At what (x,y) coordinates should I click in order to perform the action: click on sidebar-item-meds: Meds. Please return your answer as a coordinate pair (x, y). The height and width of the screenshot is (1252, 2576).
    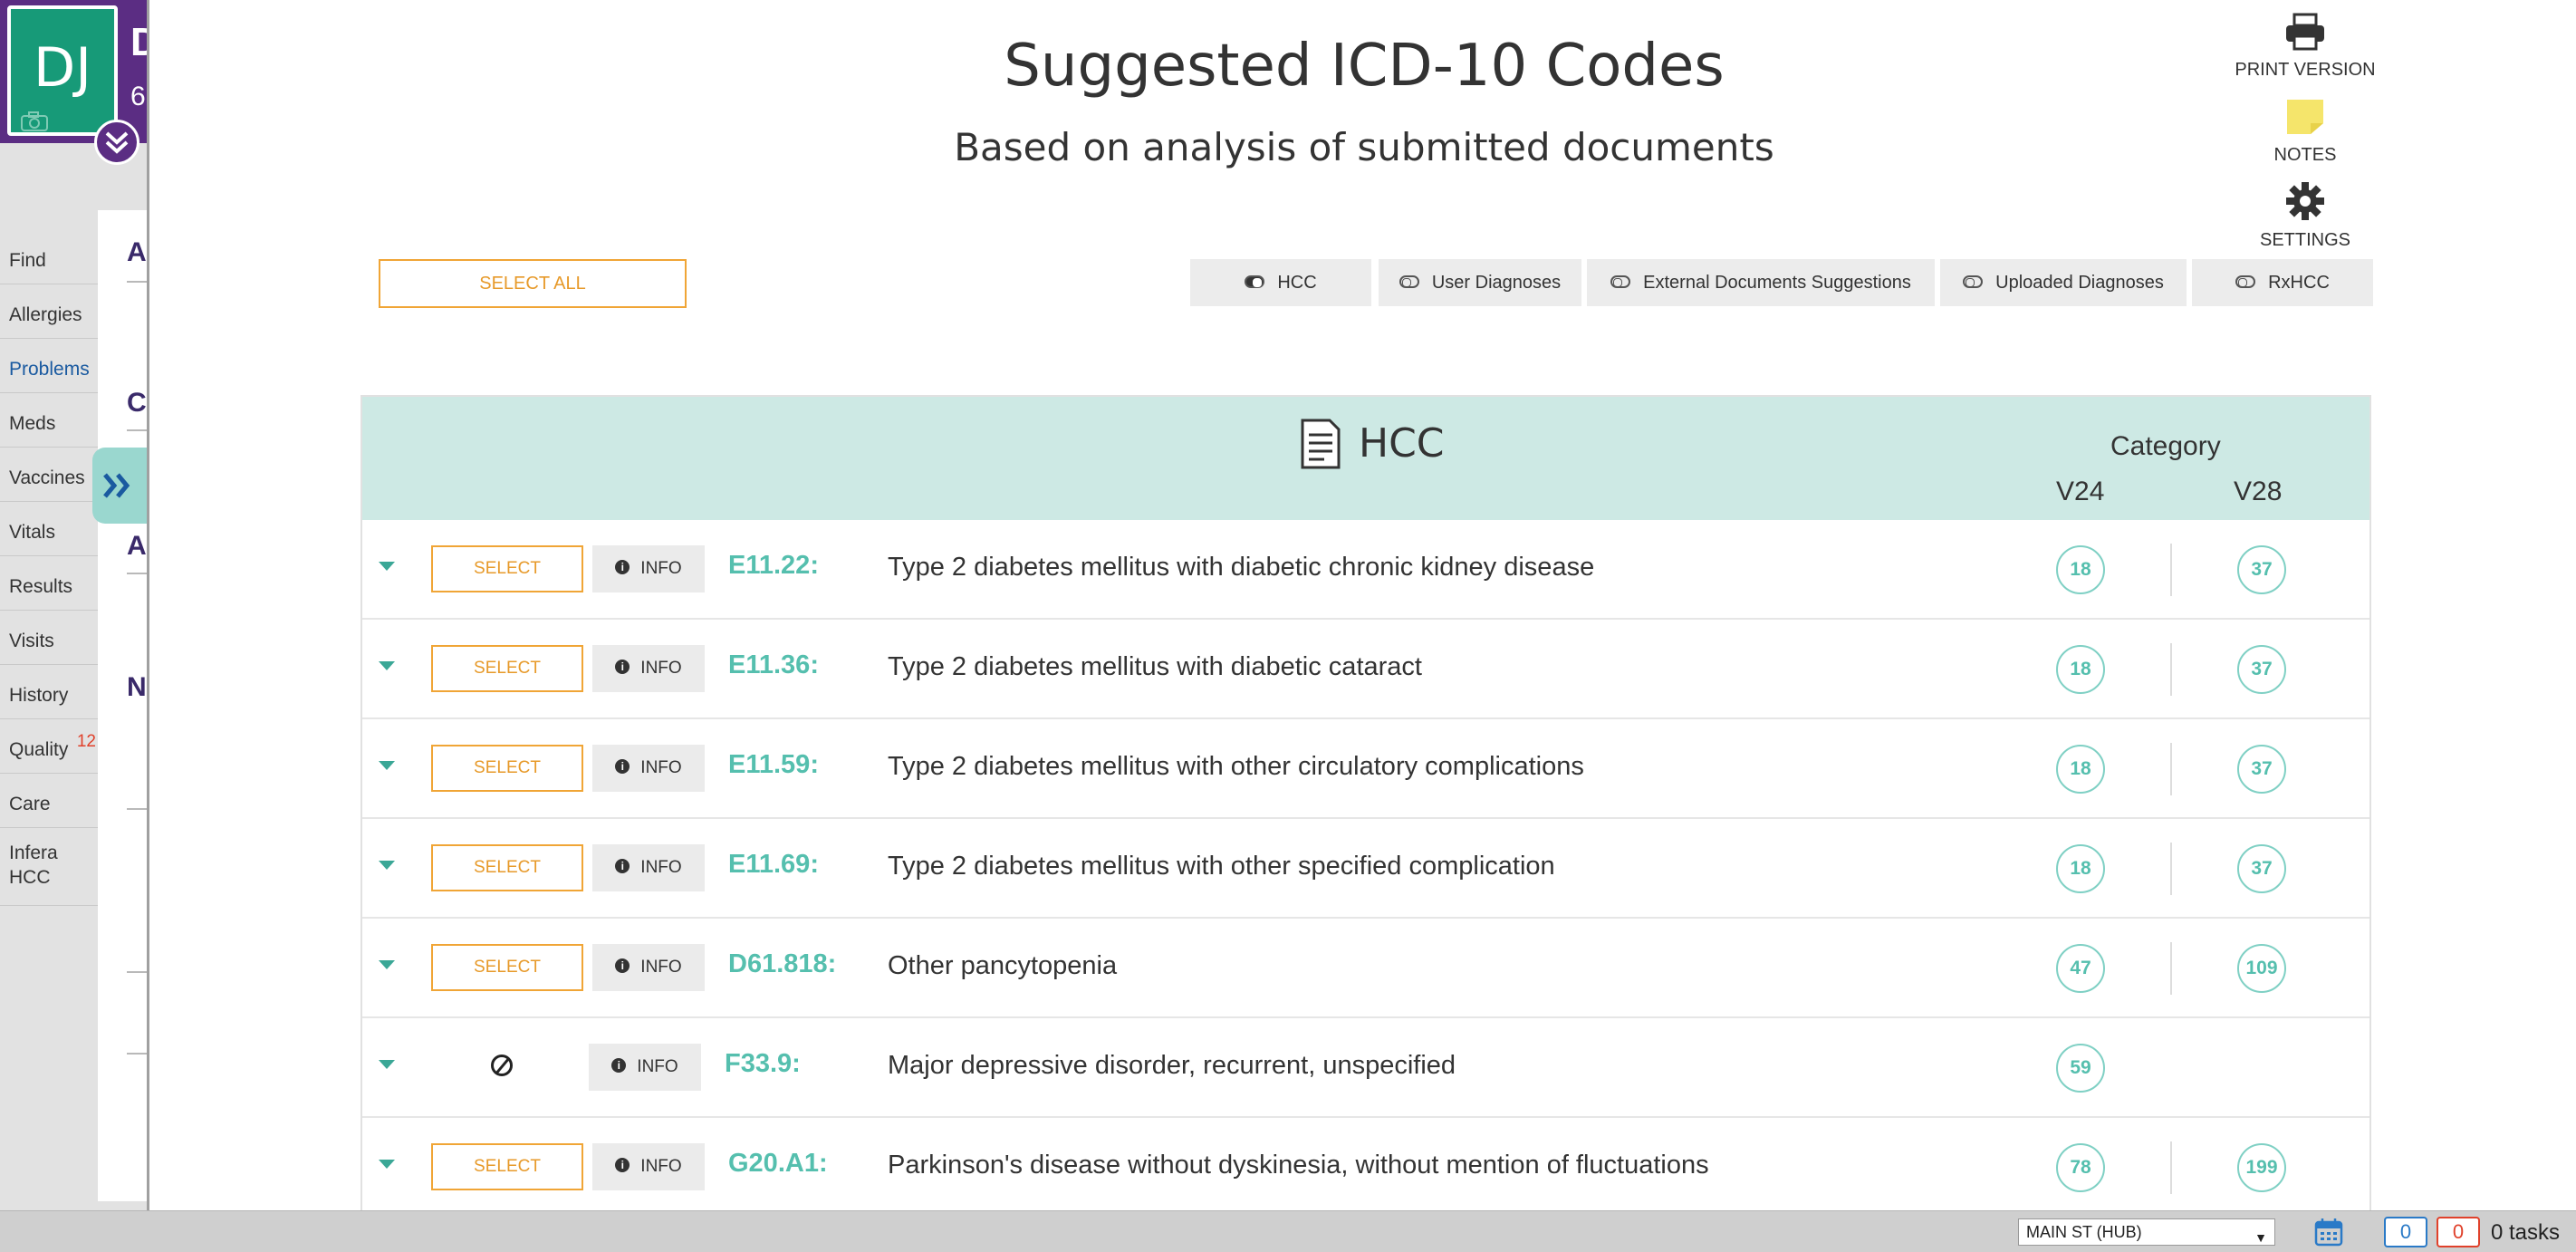
    Looking at the image, I should click on (49, 420).